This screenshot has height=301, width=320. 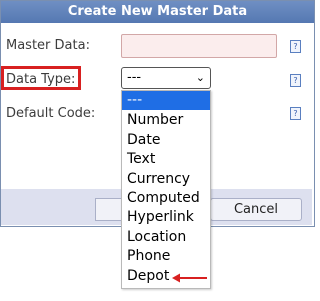 I want to click on master-data-label: Master Data:, so click(x=48, y=45).